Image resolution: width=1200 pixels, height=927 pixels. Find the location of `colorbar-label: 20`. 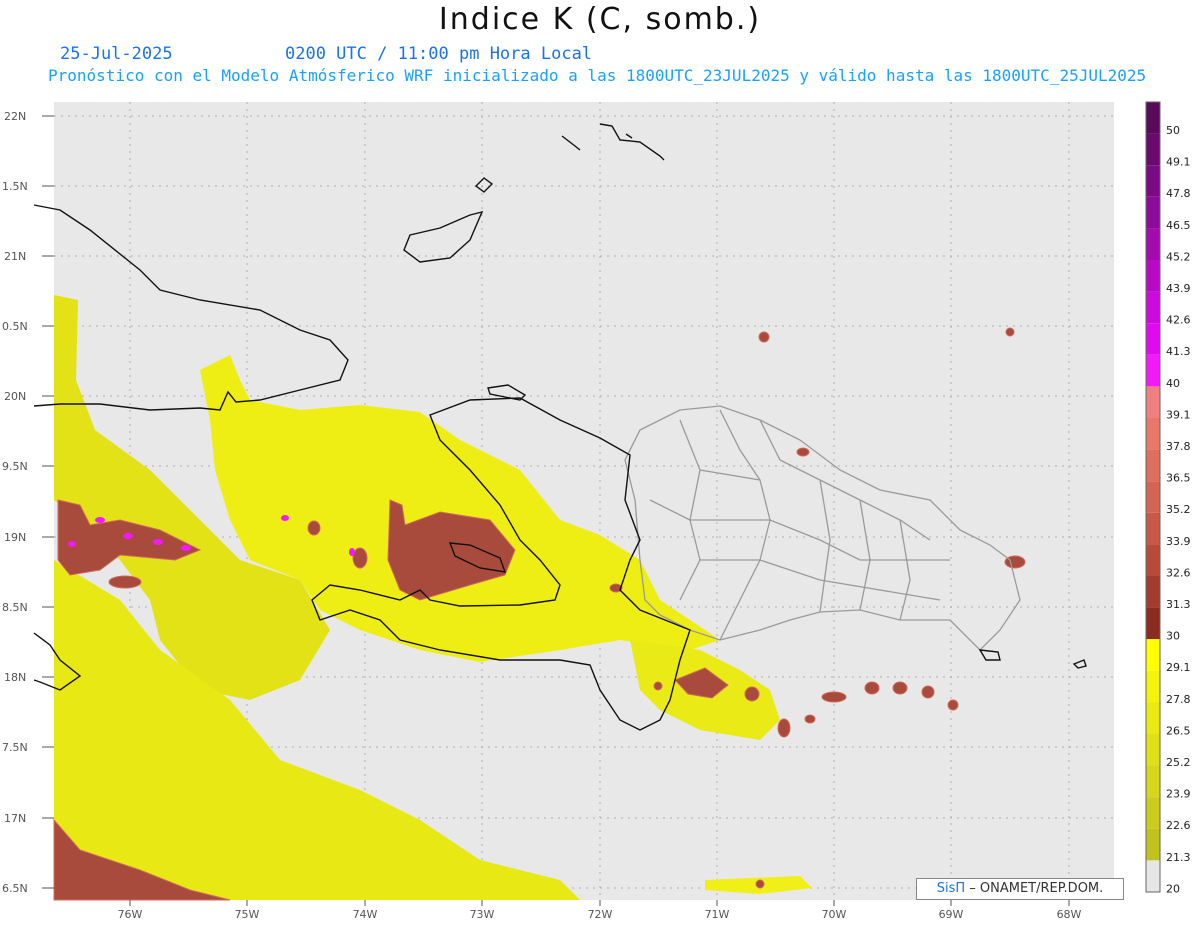

colorbar-label: 20 is located at coordinates (1173, 888).